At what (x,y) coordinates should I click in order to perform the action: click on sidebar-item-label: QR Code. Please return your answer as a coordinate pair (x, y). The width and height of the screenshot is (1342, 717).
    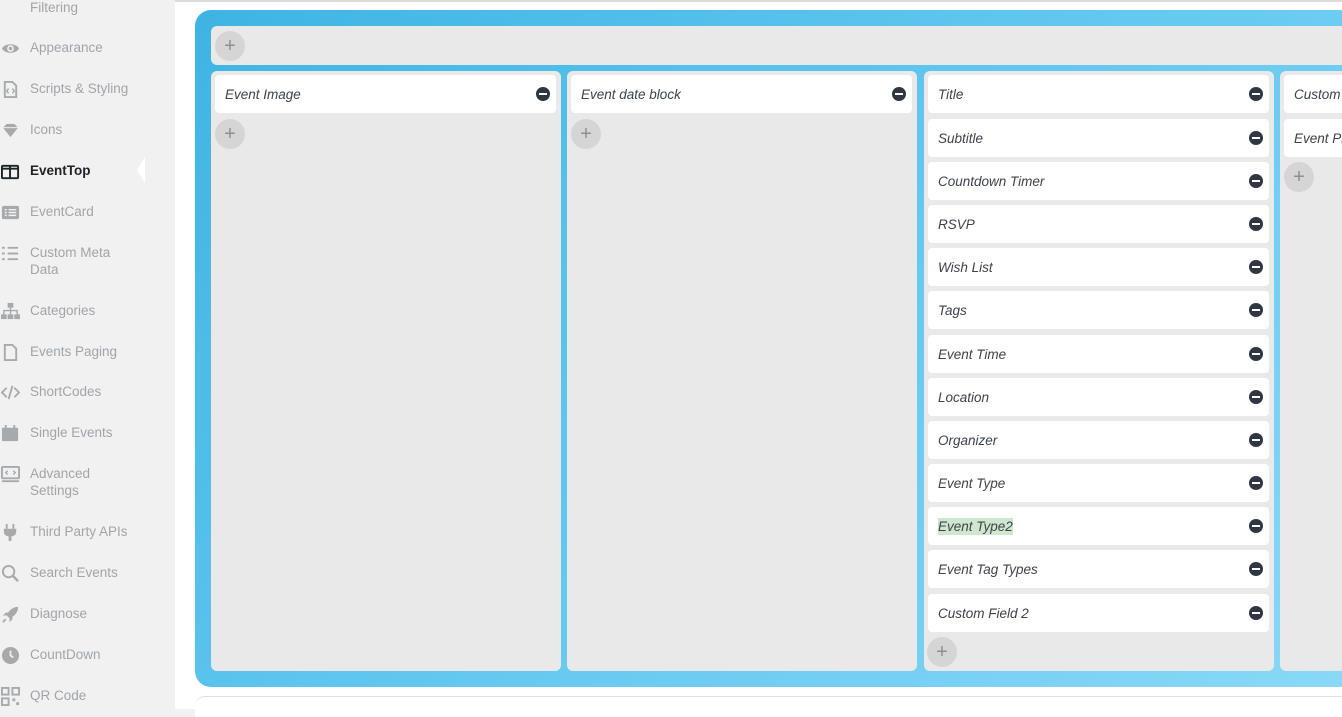
    Looking at the image, I should click on (58, 695).